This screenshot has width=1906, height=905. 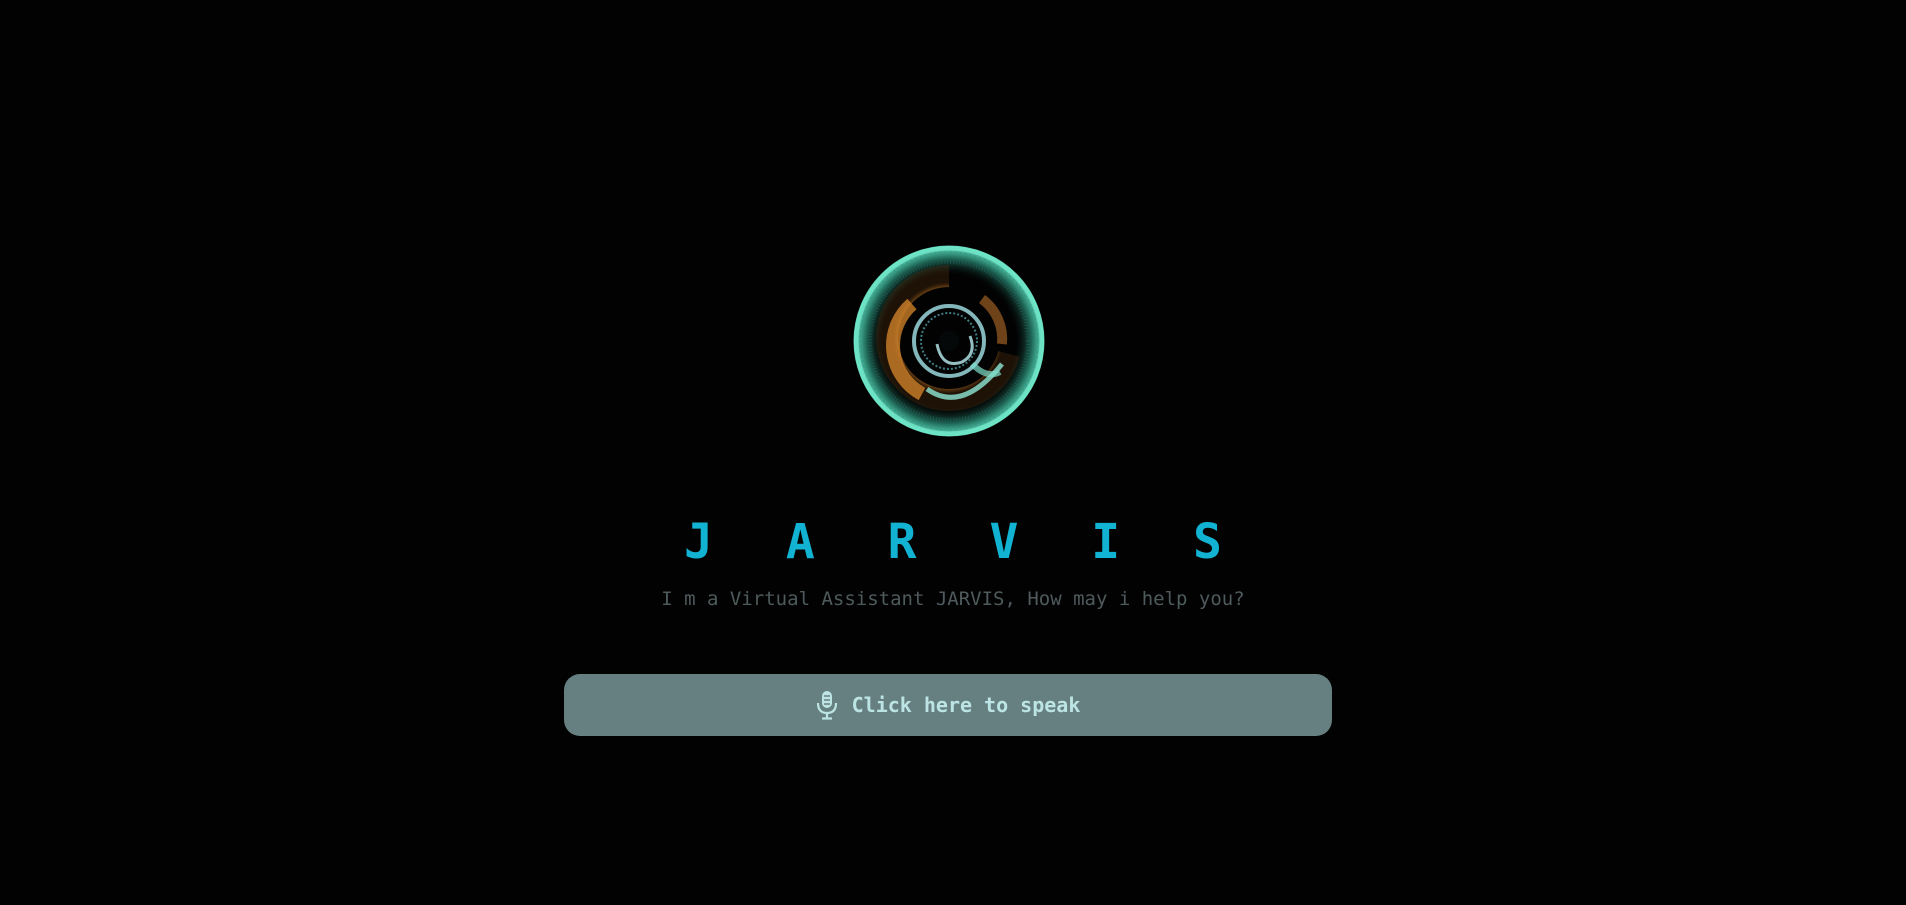 I want to click on speak-button: Click here to speak, so click(x=948, y=705).